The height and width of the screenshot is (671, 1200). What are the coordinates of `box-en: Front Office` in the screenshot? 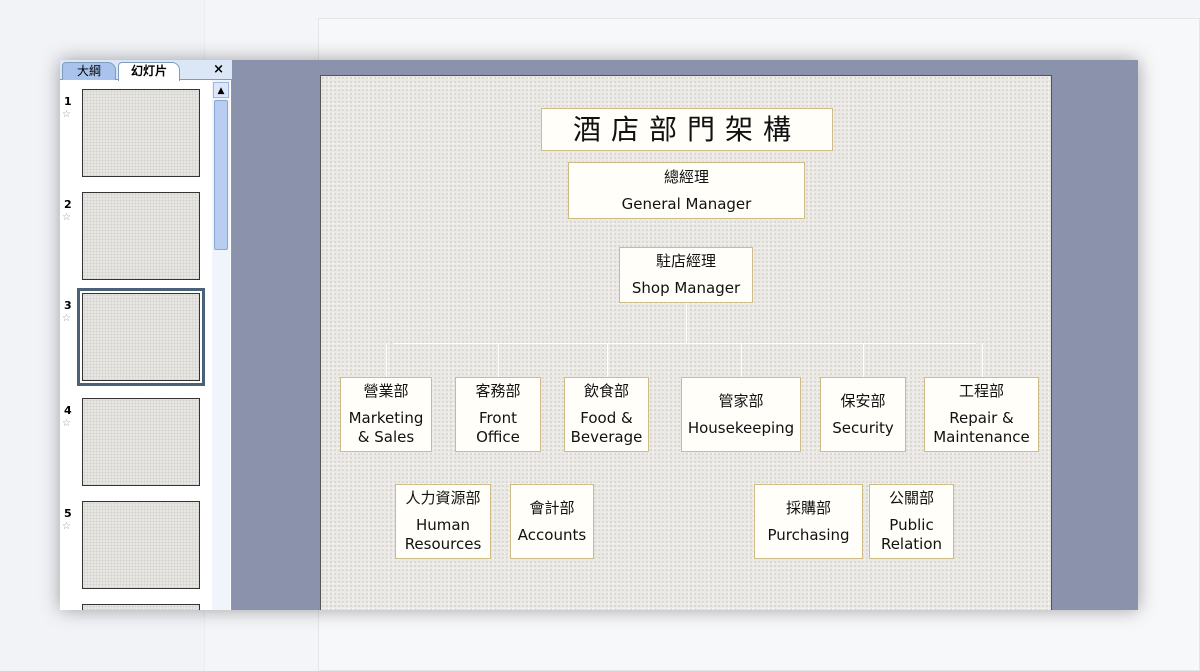 It's located at (498, 427).